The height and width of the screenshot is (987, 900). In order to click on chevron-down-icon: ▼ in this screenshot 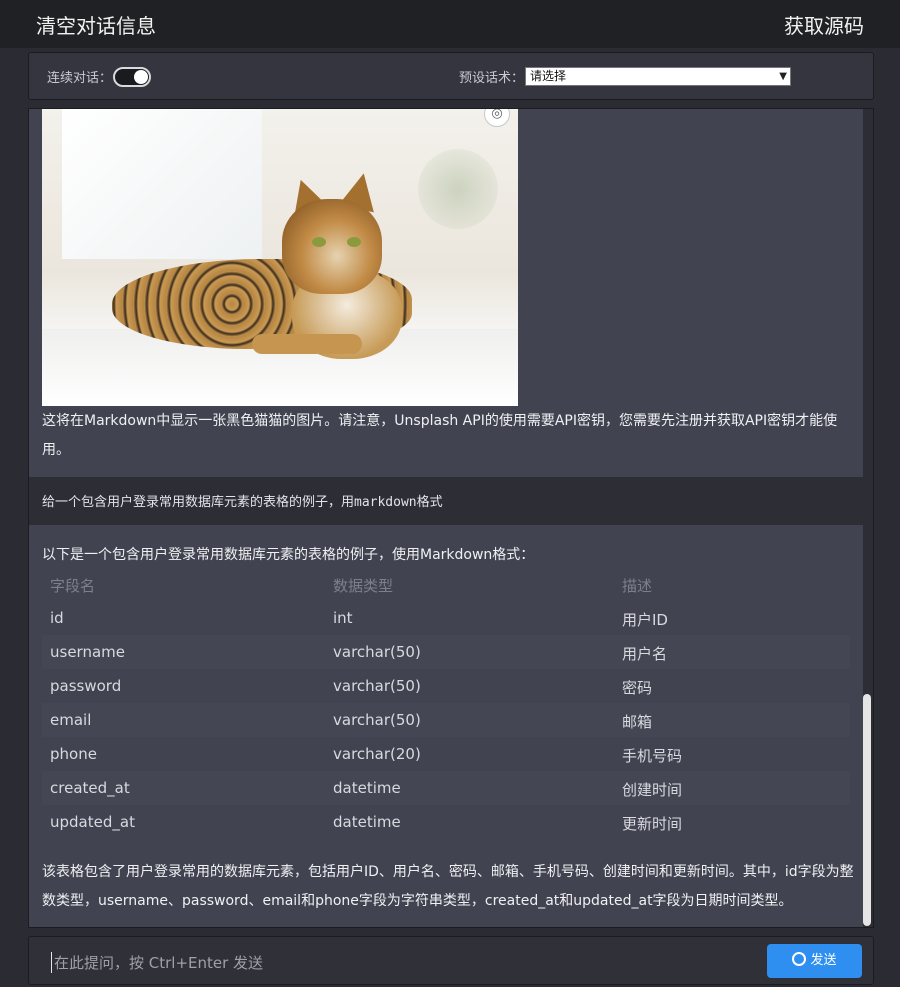, I will do `click(783, 76)`.